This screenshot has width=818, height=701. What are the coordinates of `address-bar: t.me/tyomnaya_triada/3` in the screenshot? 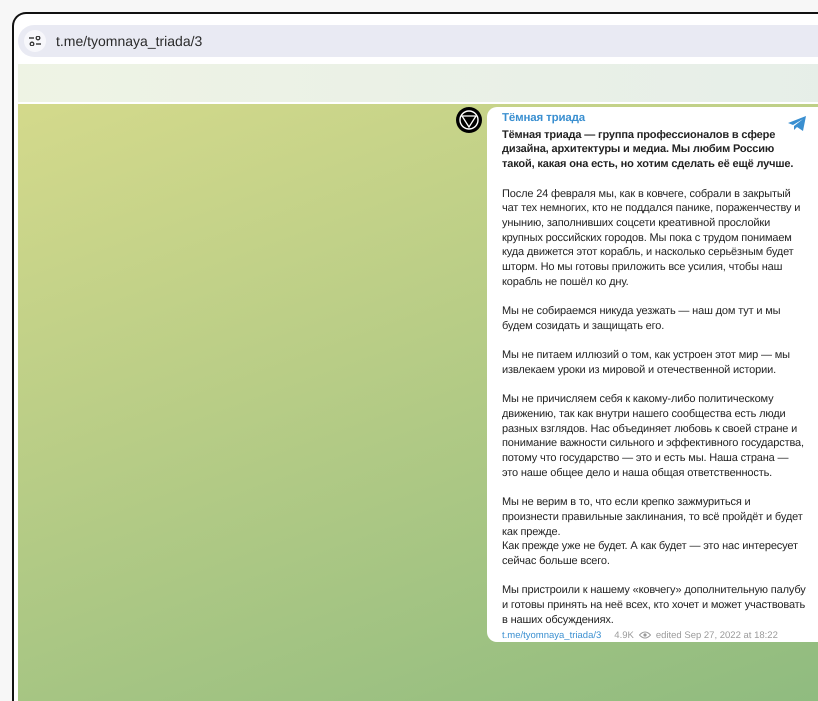 It's located at (418, 41).